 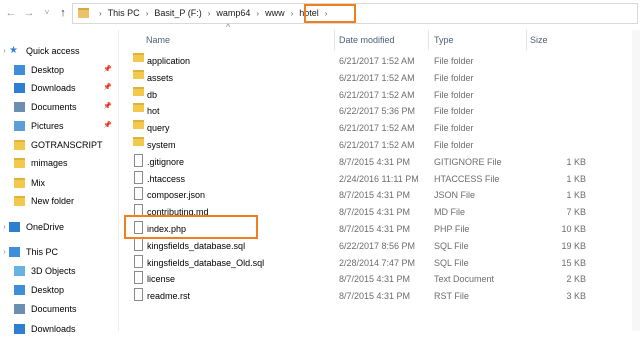 I want to click on breadcrumb-item: This PC, so click(x=124, y=13).